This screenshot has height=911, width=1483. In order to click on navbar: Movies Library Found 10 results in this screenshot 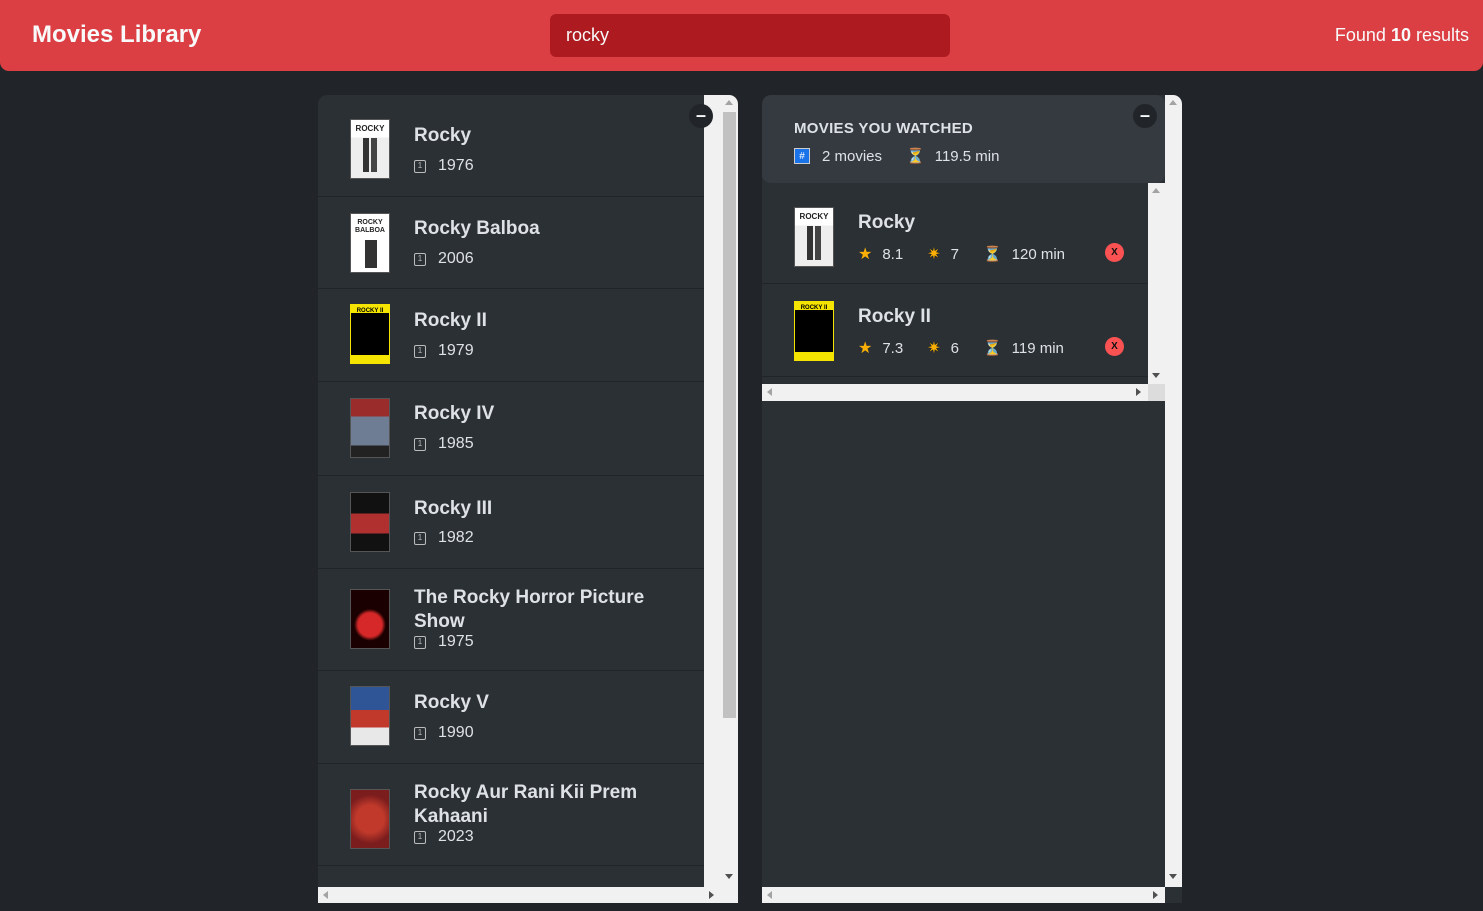, I will do `click(741, 35)`.